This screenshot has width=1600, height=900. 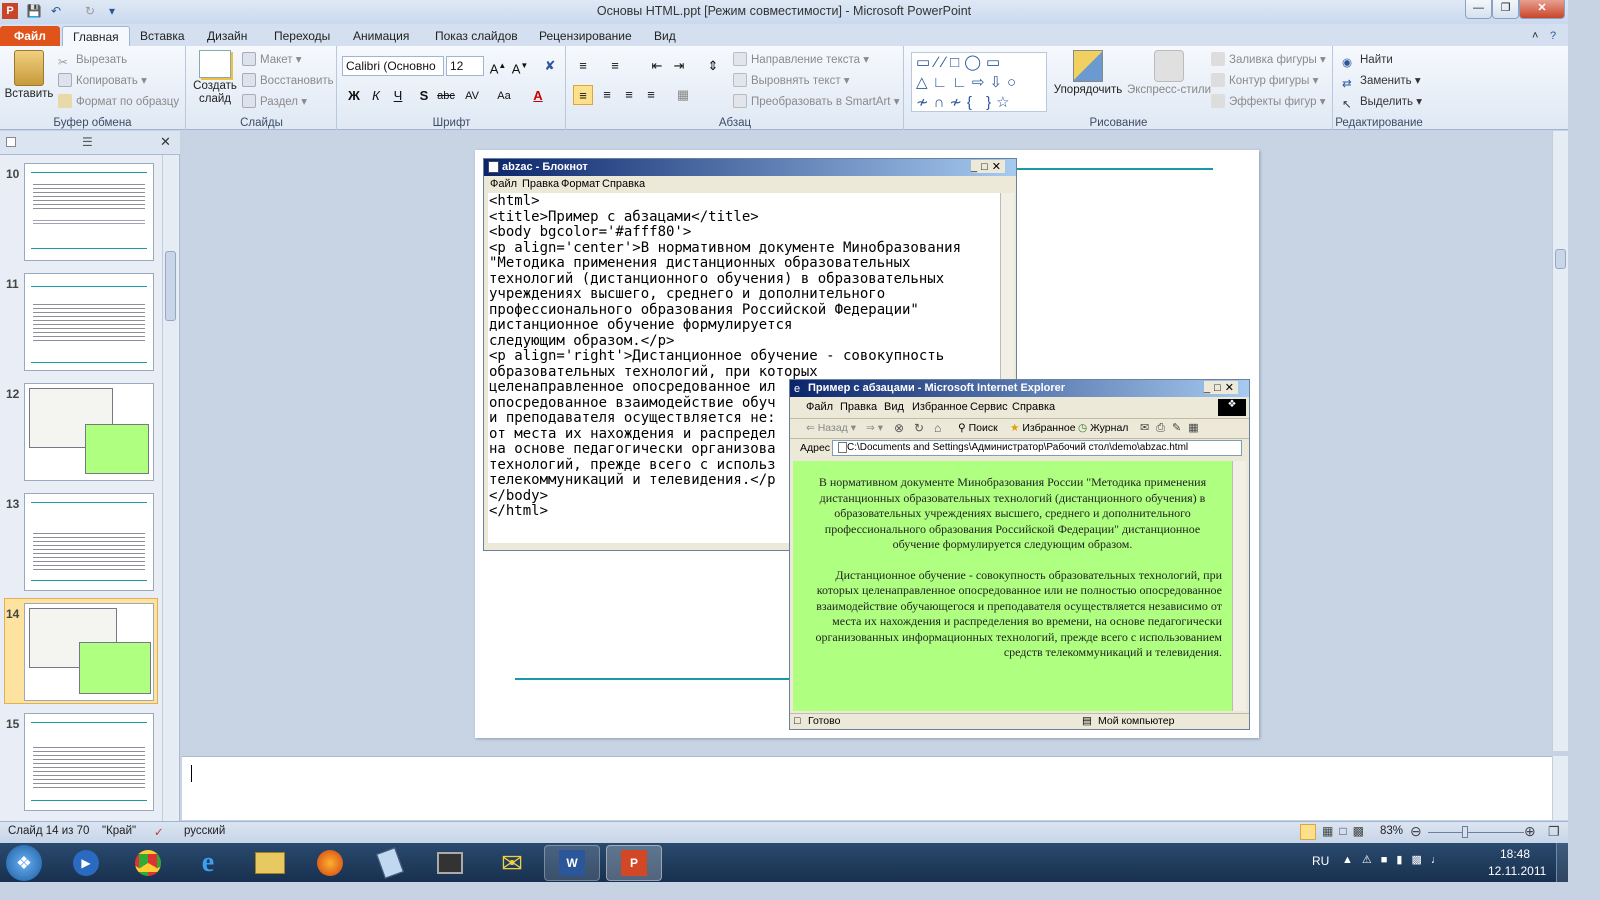 What do you see at coordinates (988, 166) in the screenshot?
I see `notepad-window-controls: _□✕` at bounding box center [988, 166].